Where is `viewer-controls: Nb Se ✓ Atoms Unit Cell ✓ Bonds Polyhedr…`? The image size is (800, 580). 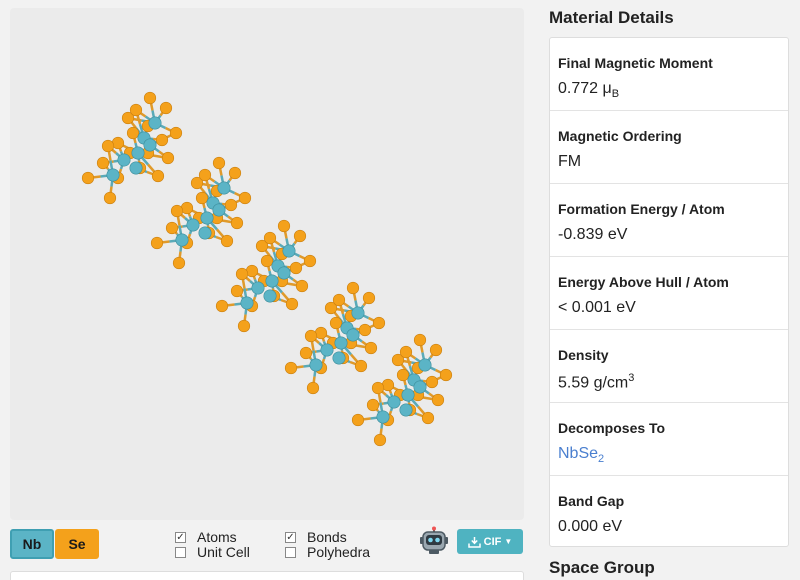
viewer-controls: Nb Se ✓ Atoms Unit Cell ✓ Bonds Polyhedr… is located at coordinates (267, 544).